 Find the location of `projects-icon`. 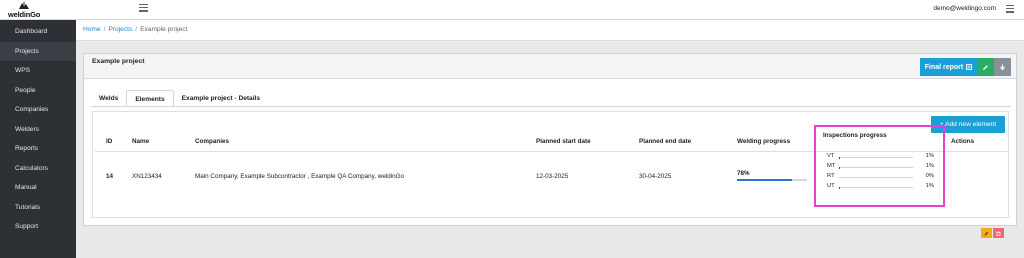

projects-icon is located at coordinates (9, 51).